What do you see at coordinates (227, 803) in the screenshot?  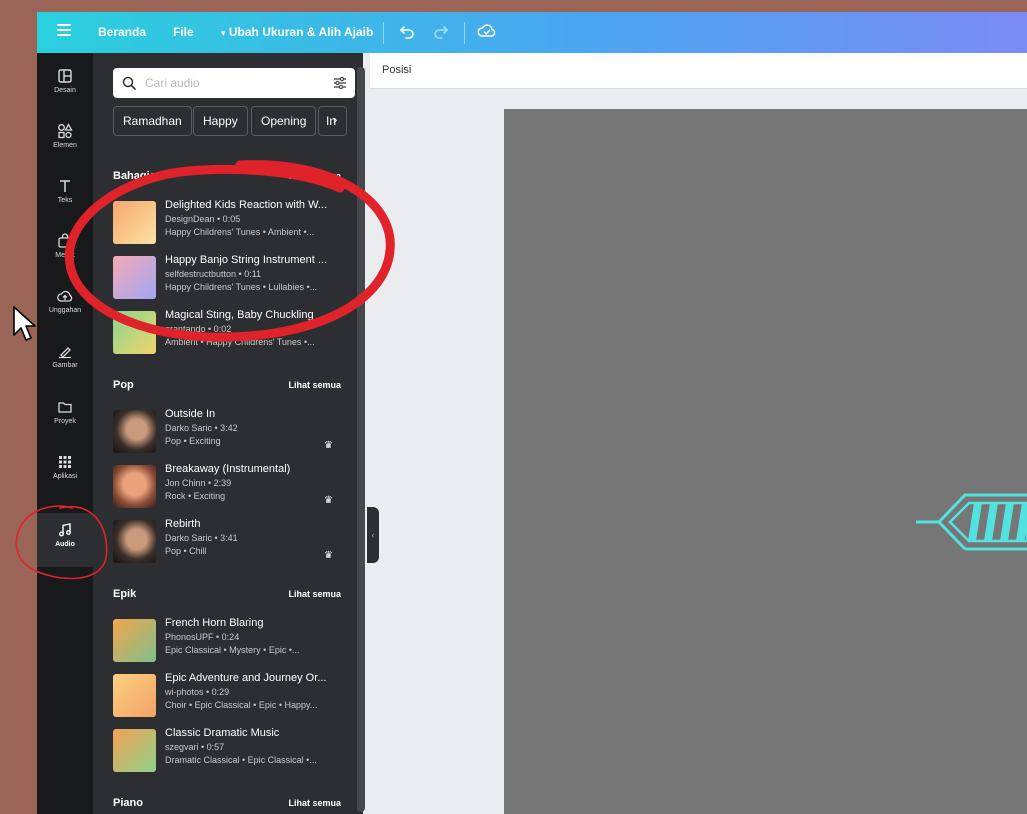 I see `section-header-piano: Piano Lihat semua` at bounding box center [227, 803].